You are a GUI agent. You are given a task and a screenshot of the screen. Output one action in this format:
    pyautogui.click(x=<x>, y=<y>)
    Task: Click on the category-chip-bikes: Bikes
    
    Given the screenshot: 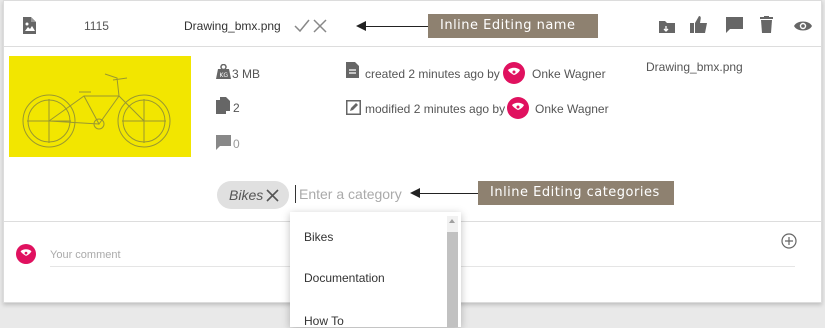 What is the action you would take?
    pyautogui.click(x=253, y=195)
    